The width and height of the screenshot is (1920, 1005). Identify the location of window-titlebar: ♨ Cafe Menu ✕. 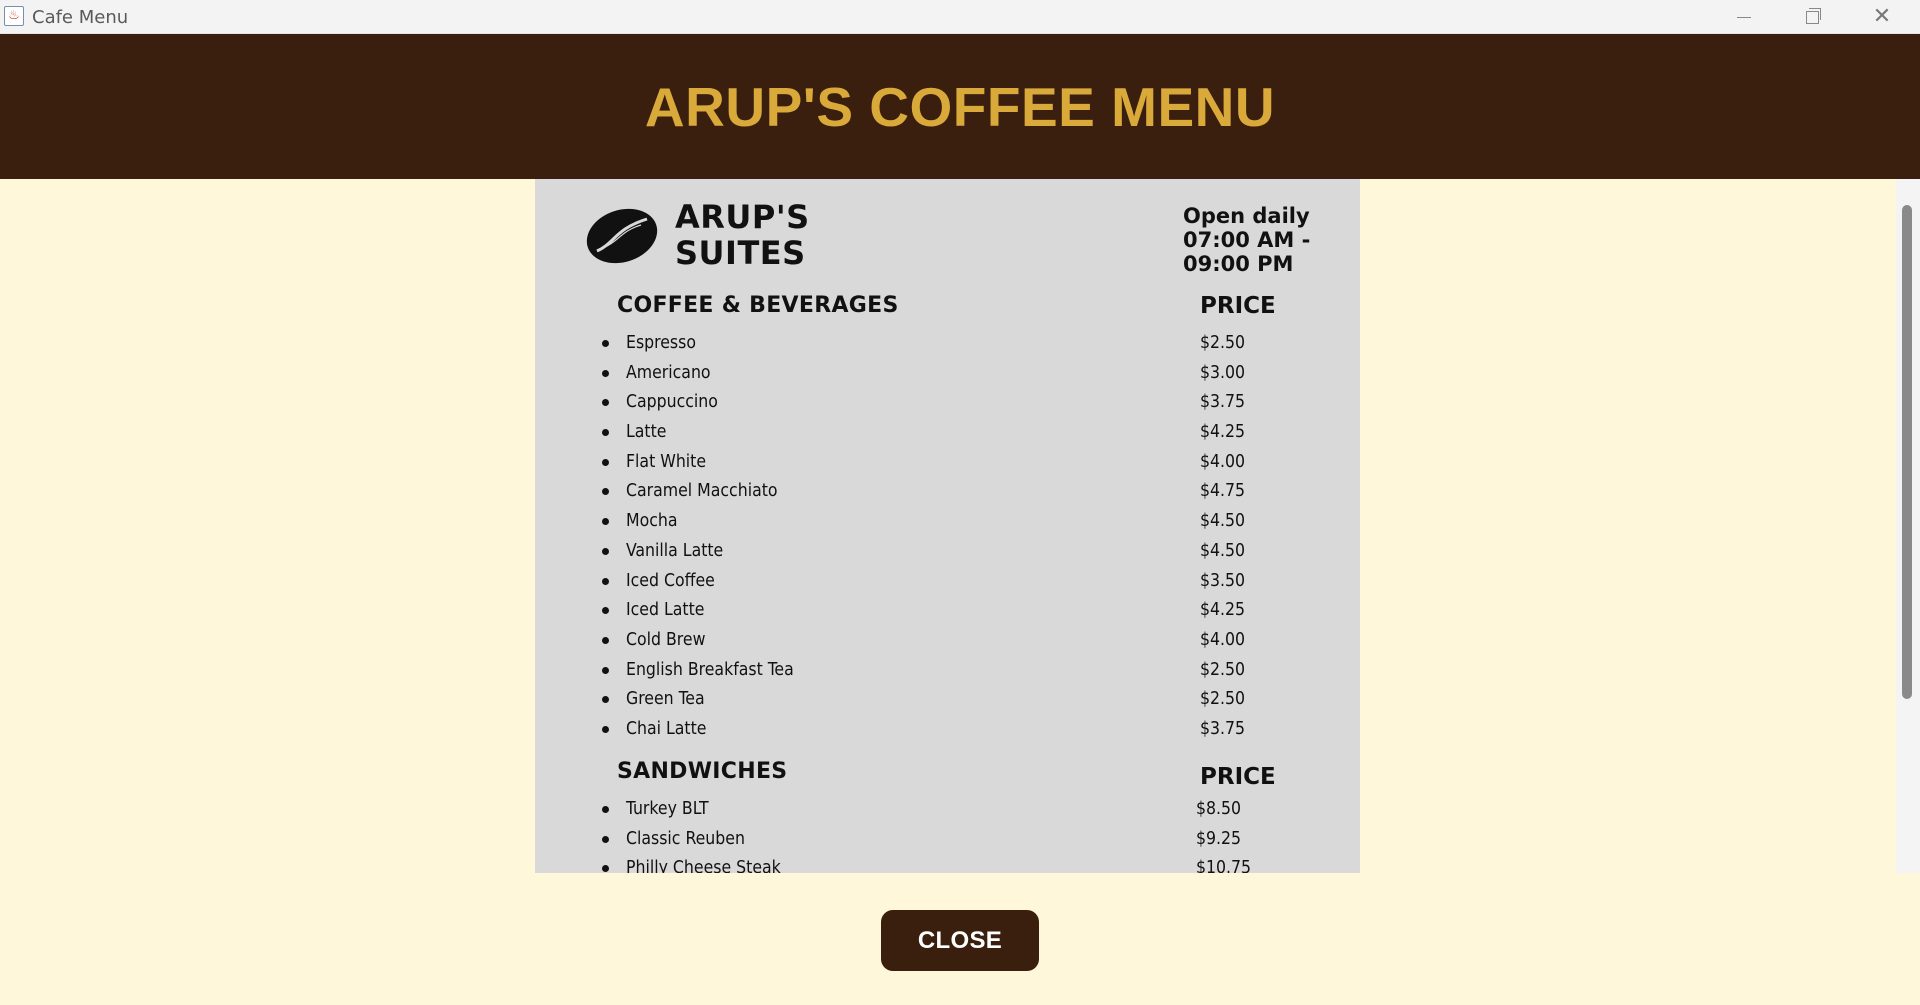
(960, 17).